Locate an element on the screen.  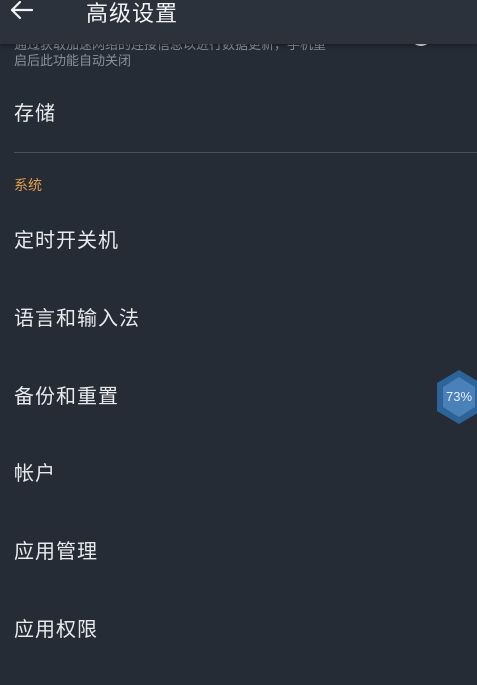
back-button is located at coordinates (21, 13).